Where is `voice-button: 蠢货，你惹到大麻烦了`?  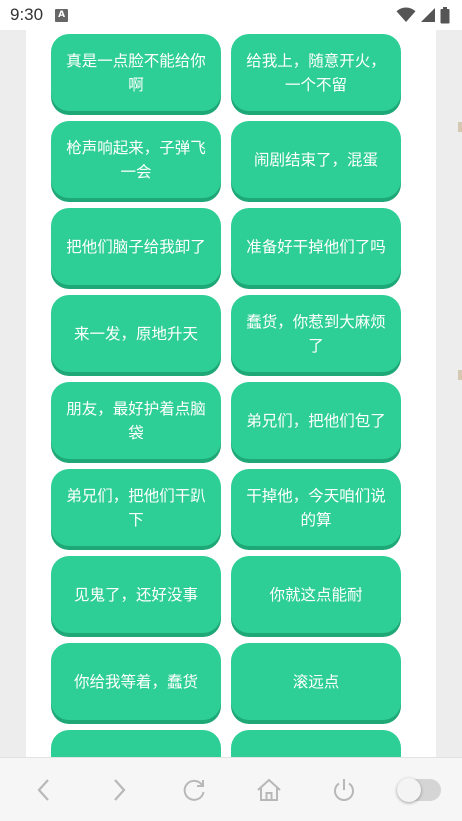
voice-button: 蠢货，你惹到大麻烦了 is located at coordinates (316, 333).